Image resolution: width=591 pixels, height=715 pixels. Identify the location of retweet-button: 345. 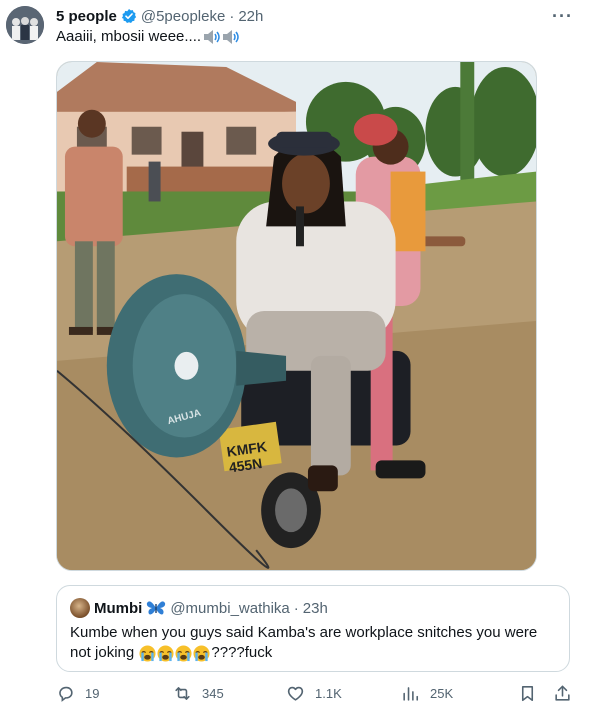
(198, 693).